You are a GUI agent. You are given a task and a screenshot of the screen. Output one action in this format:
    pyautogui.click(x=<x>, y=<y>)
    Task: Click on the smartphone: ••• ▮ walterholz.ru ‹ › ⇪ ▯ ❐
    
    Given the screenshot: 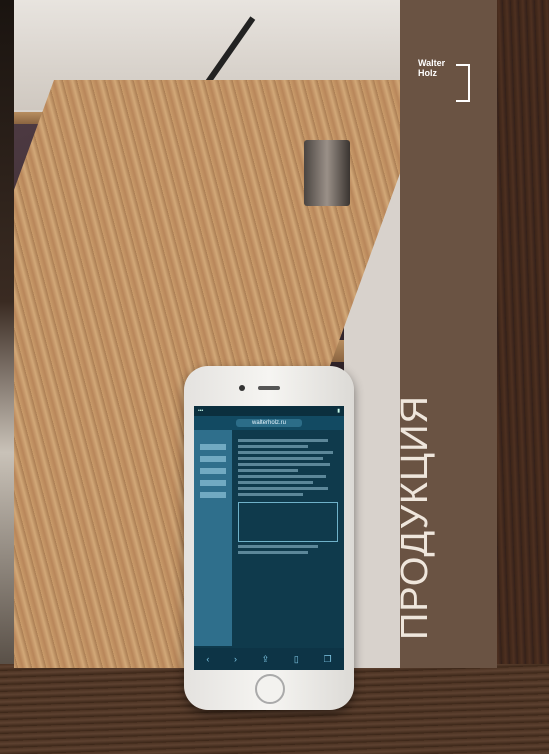 What is the action you would take?
    pyautogui.click(x=269, y=538)
    